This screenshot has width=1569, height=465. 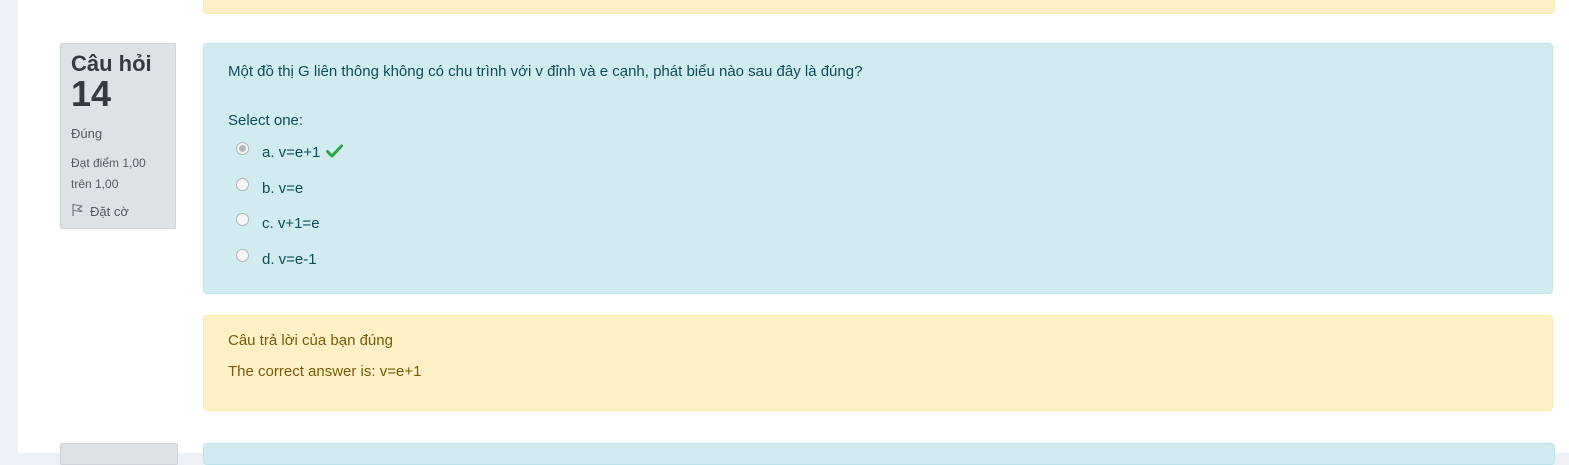 What do you see at coordinates (289, 259) in the screenshot?
I see `answer-label-d: d. v=e-1` at bounding box center [289, 259].